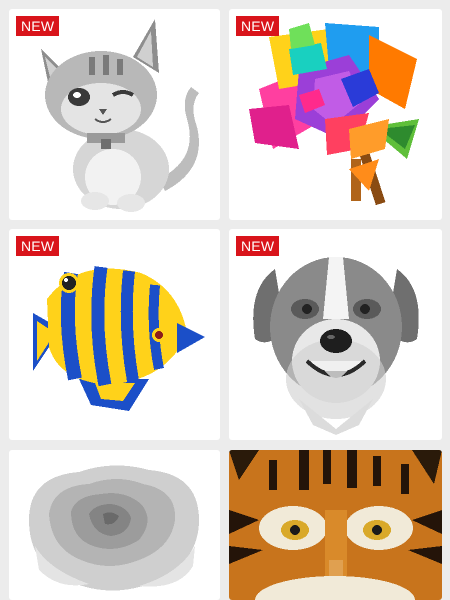 The image size is (450, 600). Describe the element at coordinates (114, 528) in the screenshot. I see `rose-image` at that location.